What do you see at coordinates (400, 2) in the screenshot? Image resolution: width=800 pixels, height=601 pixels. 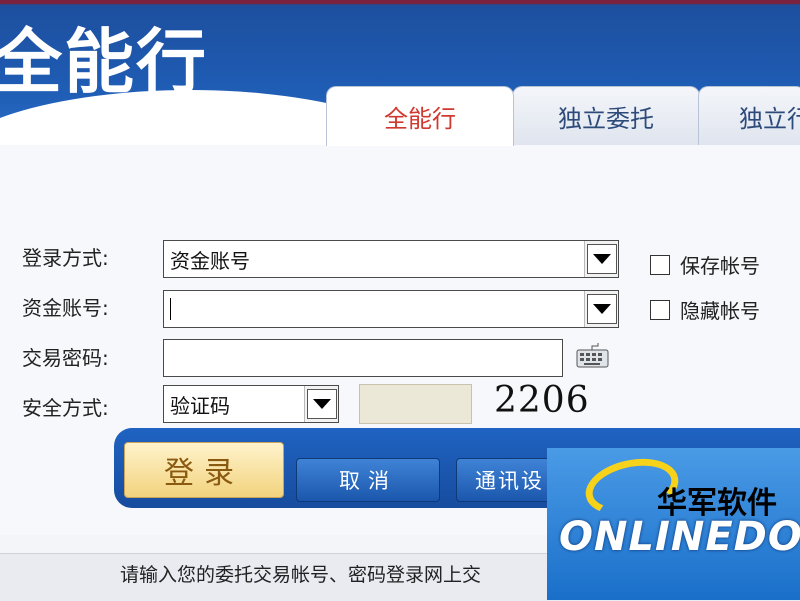 I see `header-stripe` at bounding box center [400, 2].